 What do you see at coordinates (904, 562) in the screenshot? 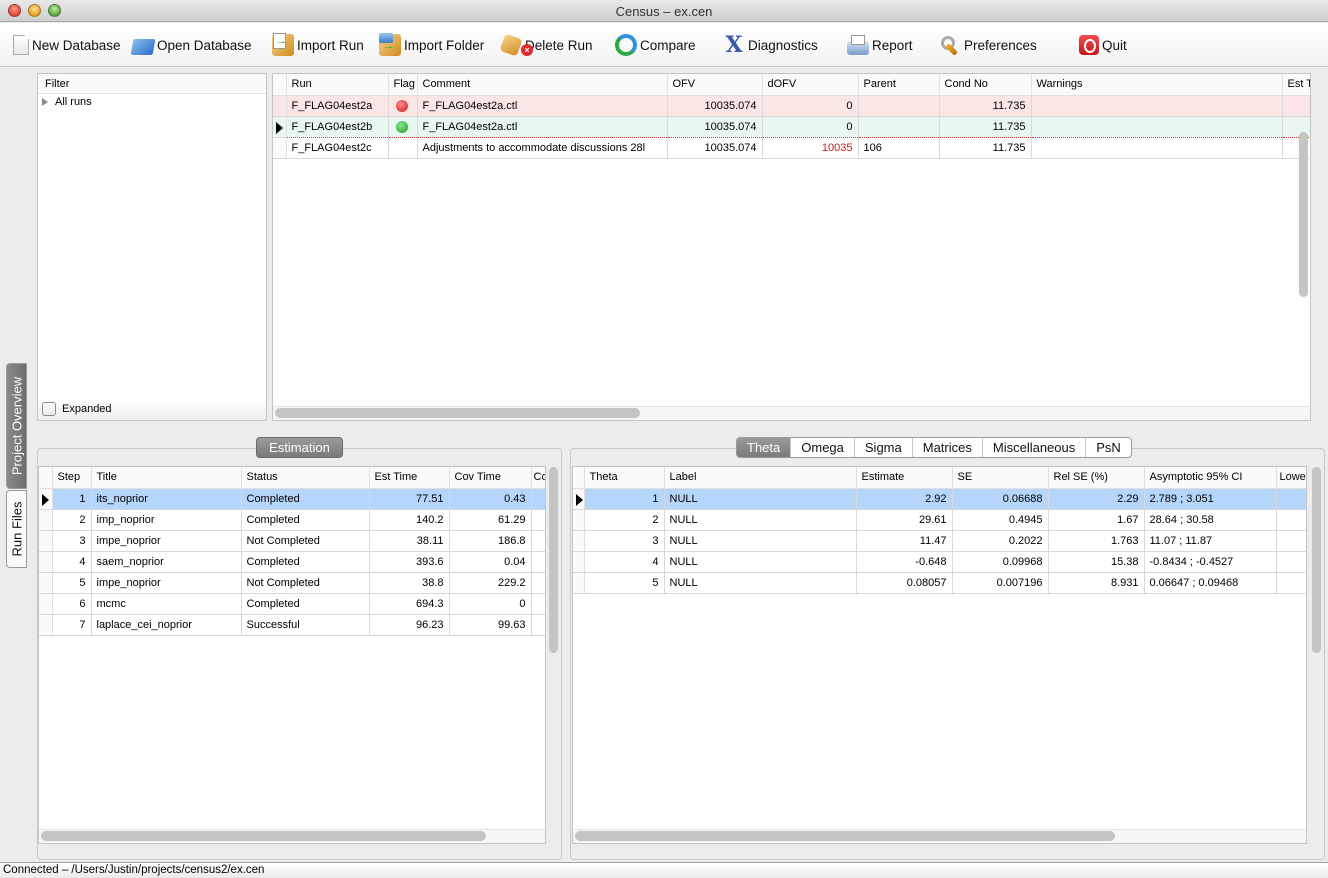
I see `estimate-cell: -0.648` at bounding box center [904, 562].